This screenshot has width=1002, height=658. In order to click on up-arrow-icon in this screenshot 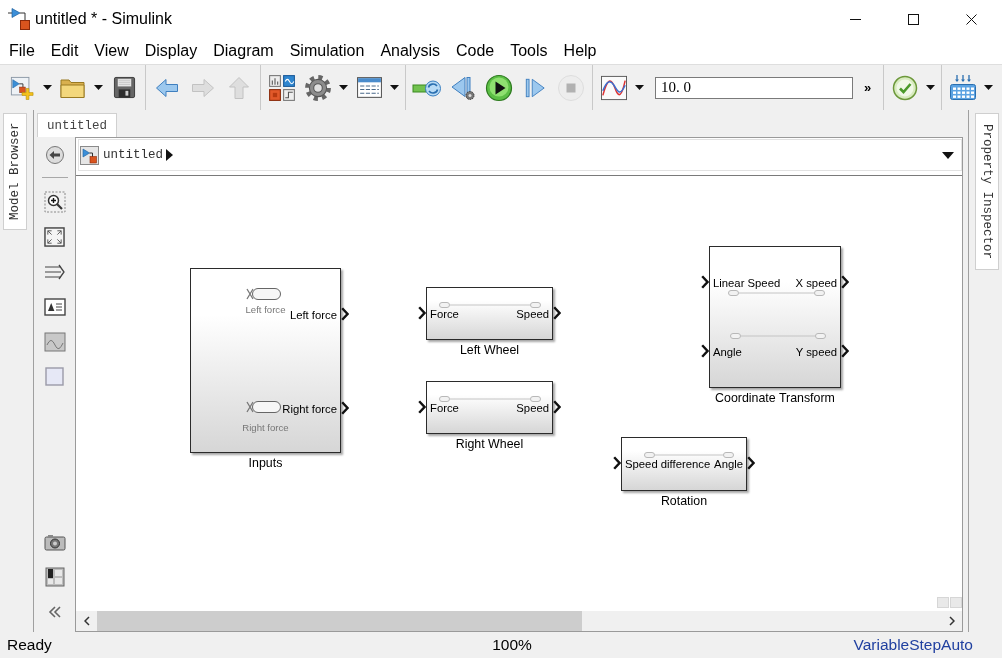, I will do `click(239, 87)`.